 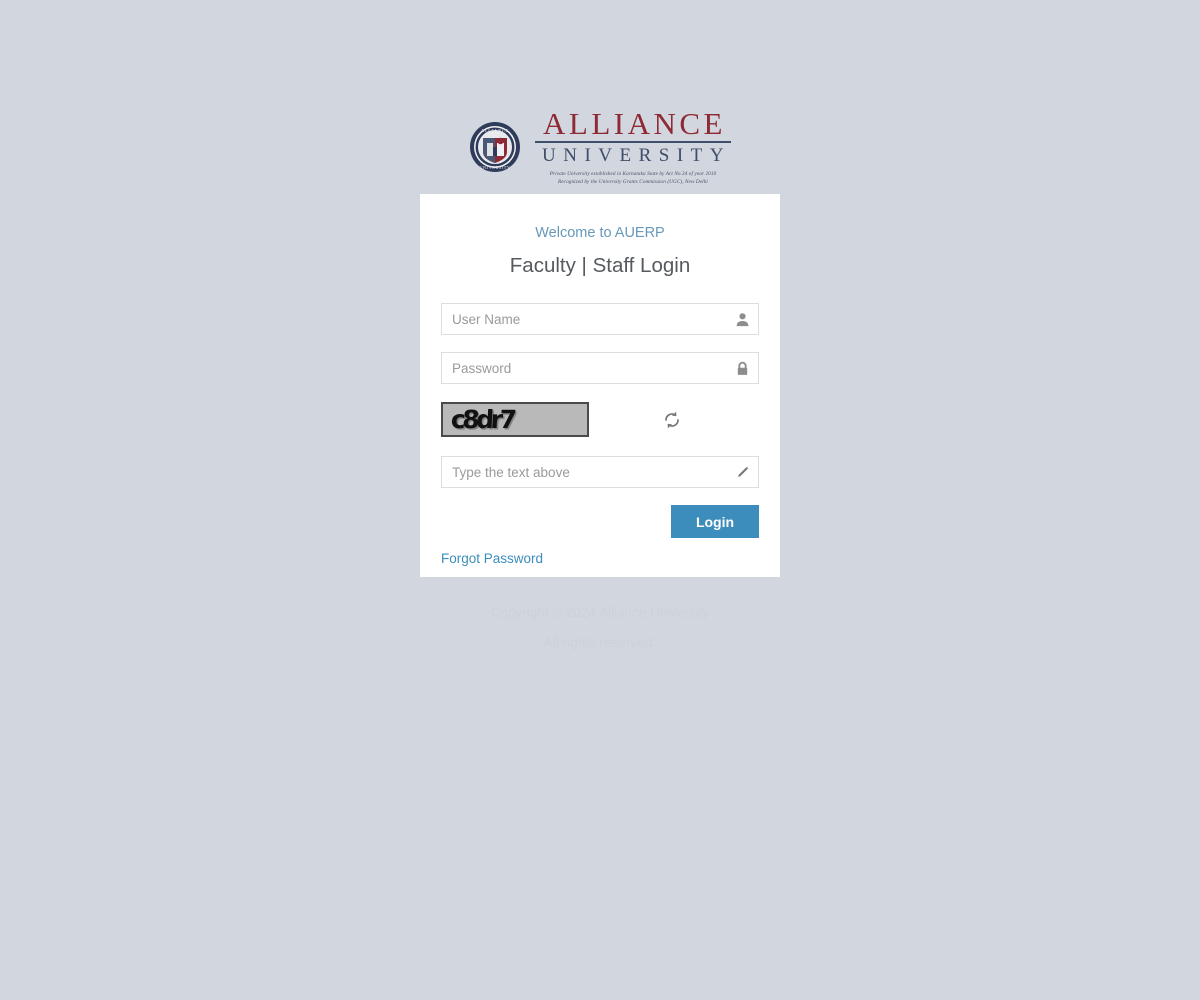 I want to click on footer-rights: All rights reserved., so click(x=600, y=642).